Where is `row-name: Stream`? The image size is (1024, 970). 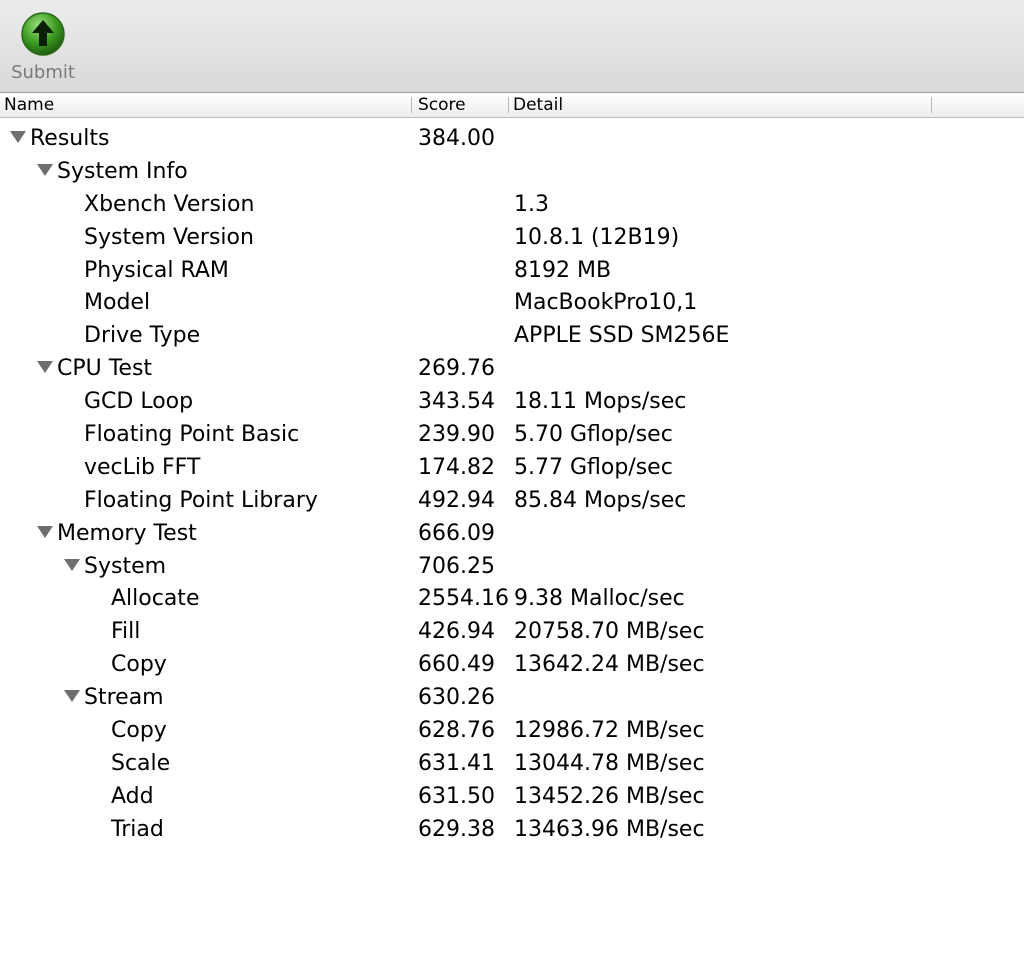 row-name: Stream is located at coordinates (124, 698).